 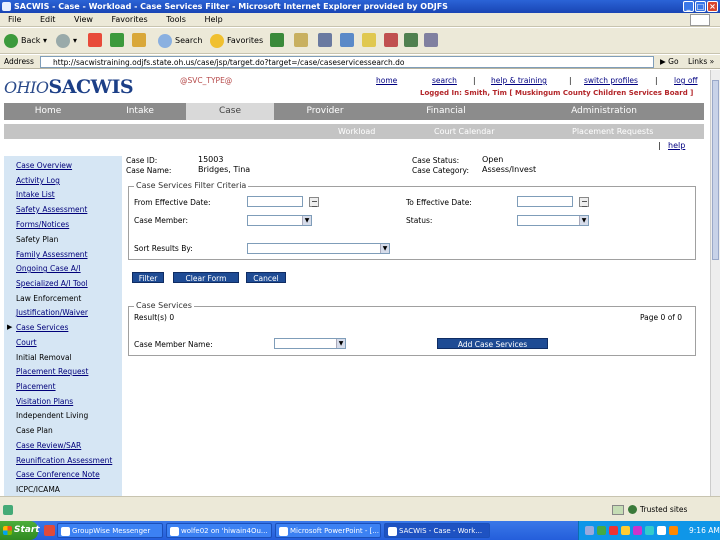 What do you see at coordinates (669, 62) in the screenshot?
I see `go-button: ▶ Go` at bounding box center [669, 62].